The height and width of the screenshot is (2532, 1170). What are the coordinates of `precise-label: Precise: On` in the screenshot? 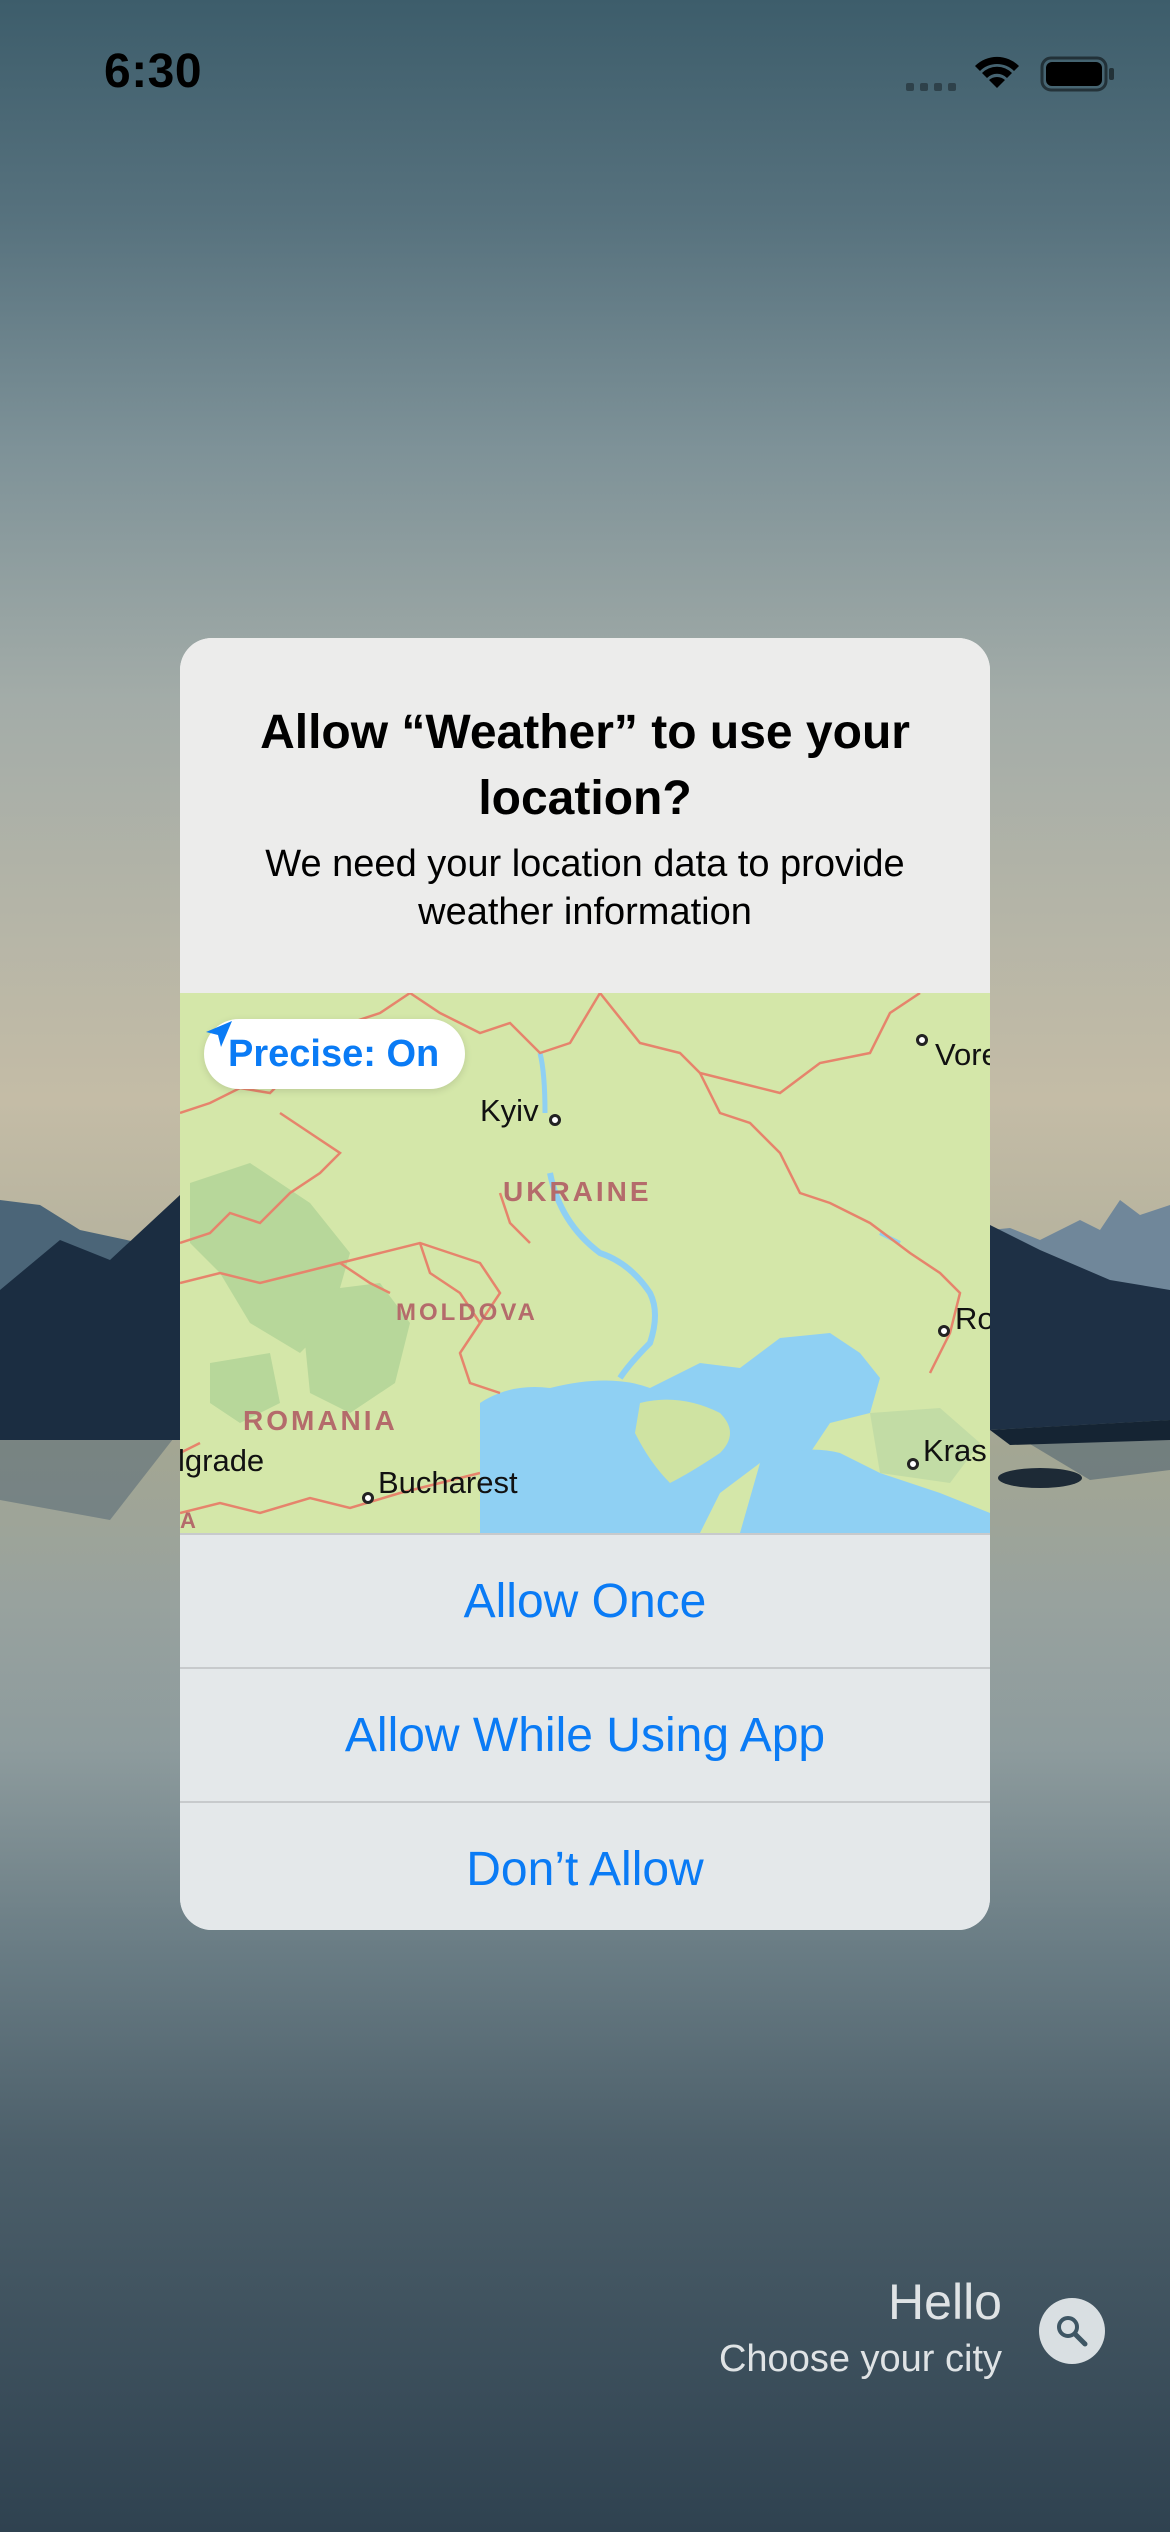 It's located at (334, 1053).